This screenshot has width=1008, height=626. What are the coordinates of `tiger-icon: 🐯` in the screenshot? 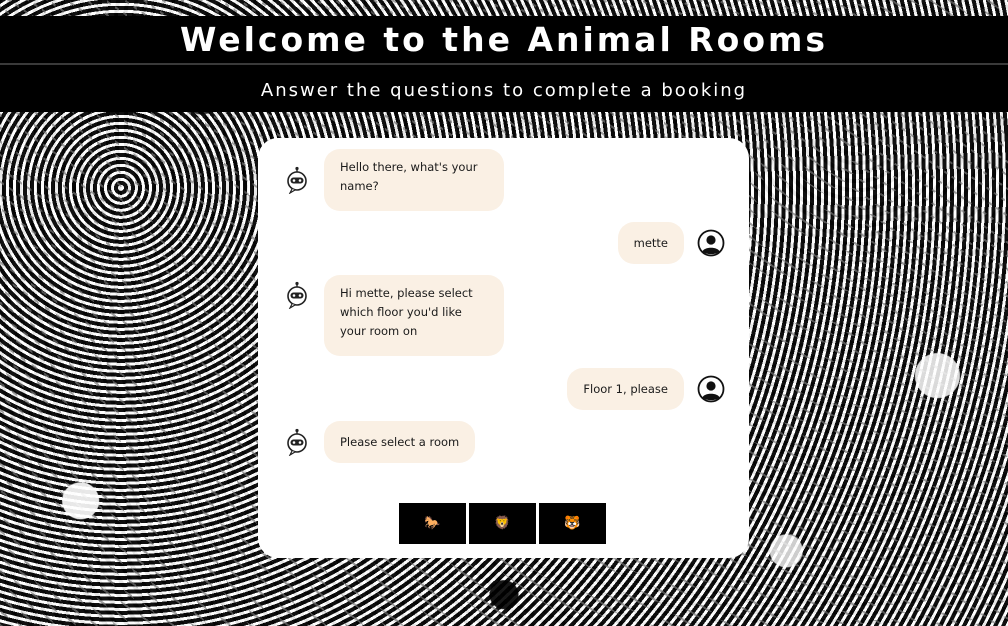 It's located at (572, 523).